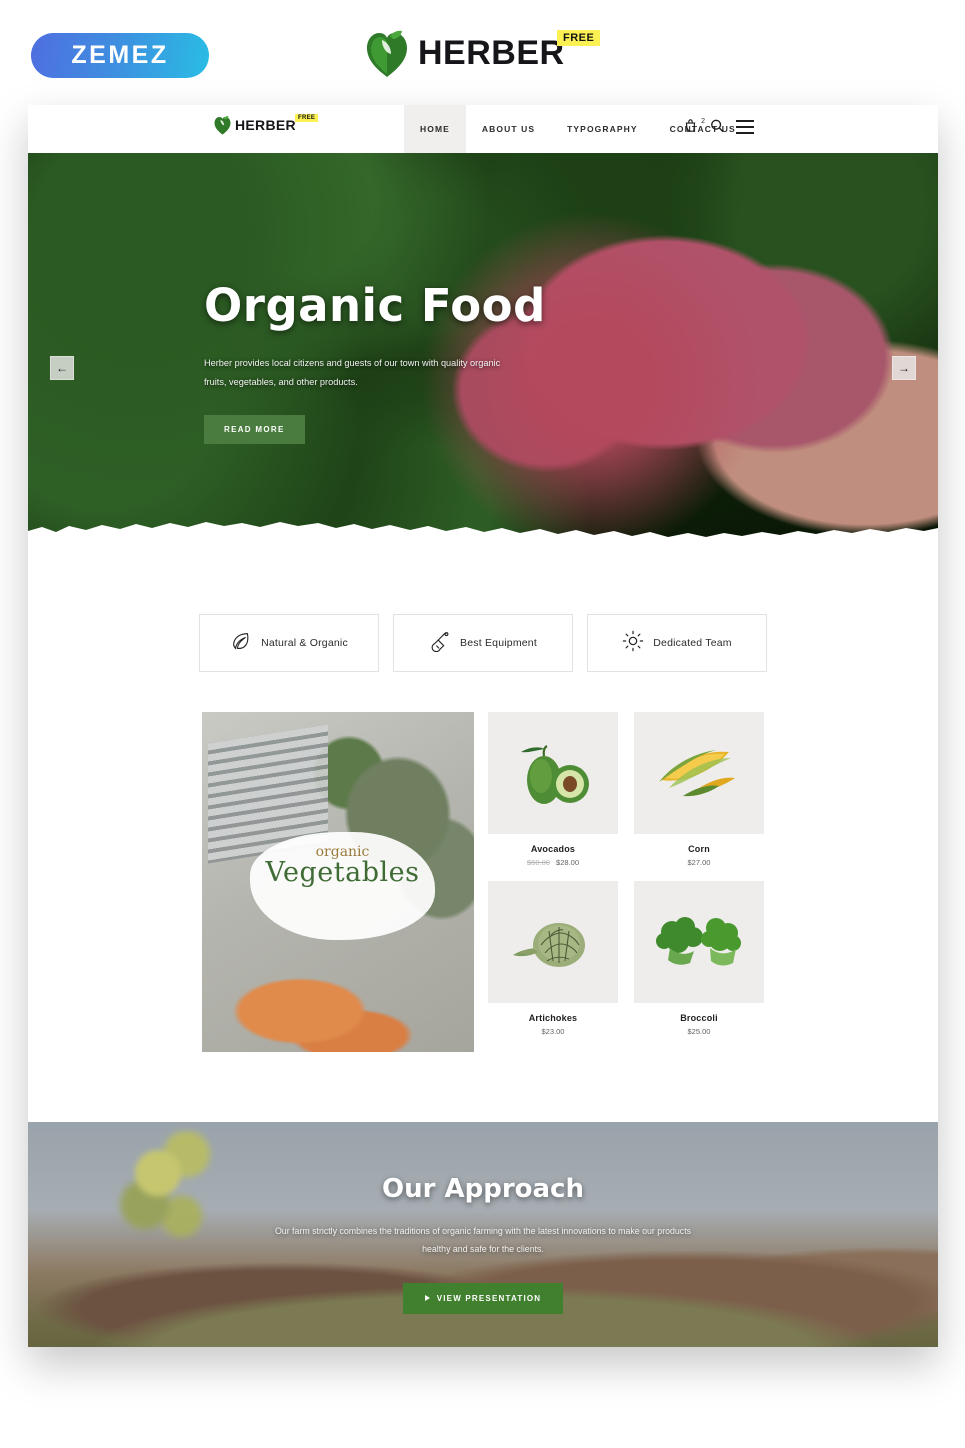 The image size is (965, 1448). I want to click on zemez-logo: ZEMEZ, so click(120, 55).